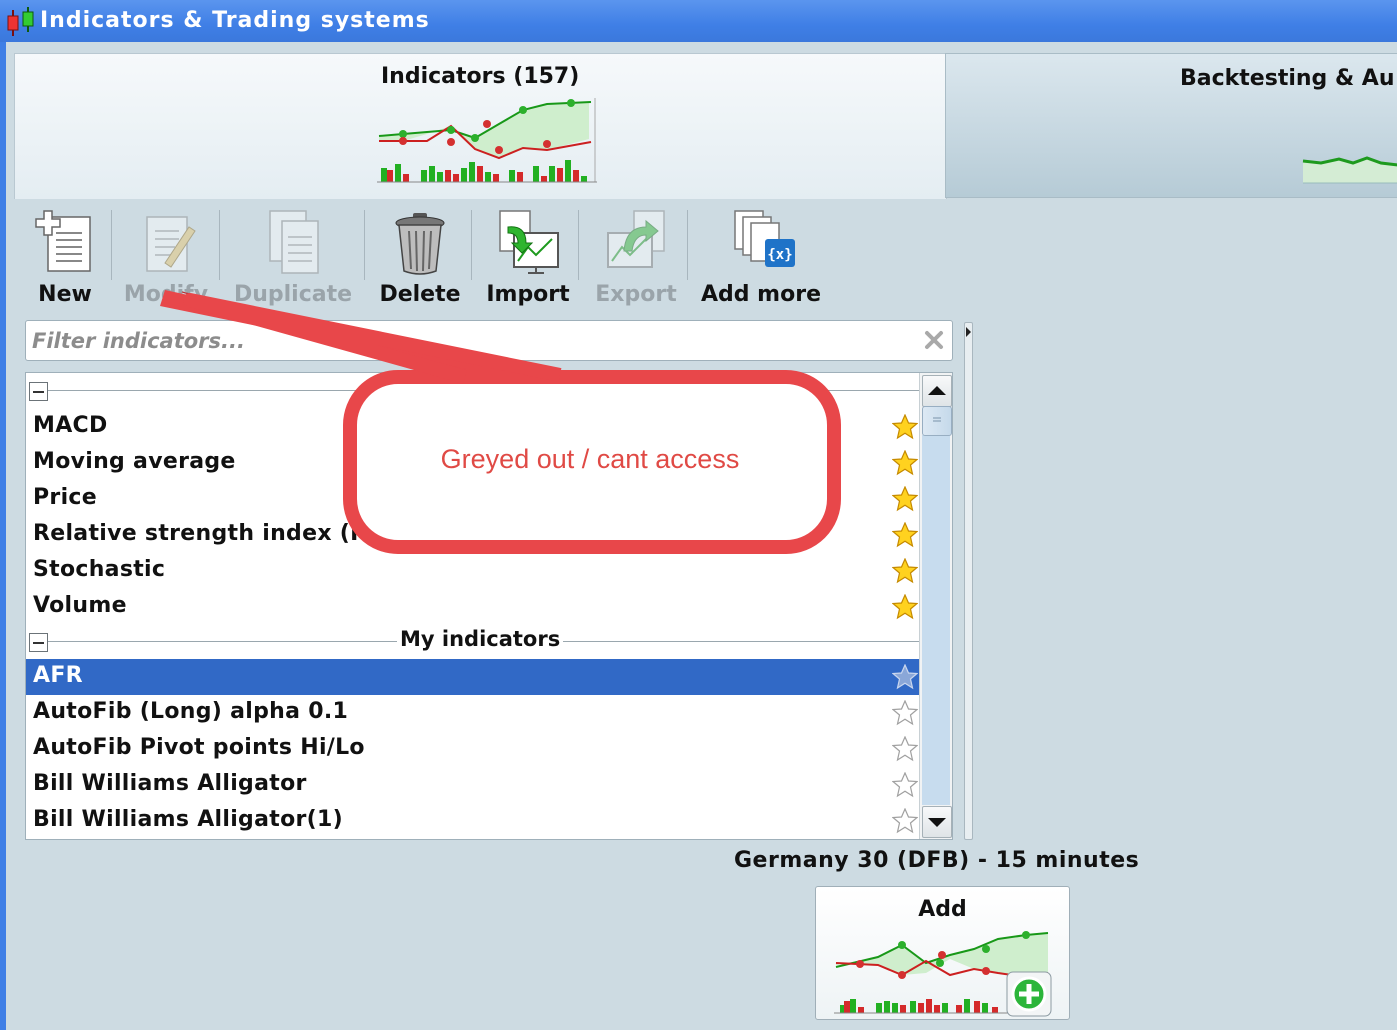 The width and height of the screenshot is (1397, 1030). What do you see at coordinates (99, 569) in the screenshot?
I see `indicator-name: Stochastic` at bounding box center [99, 569].